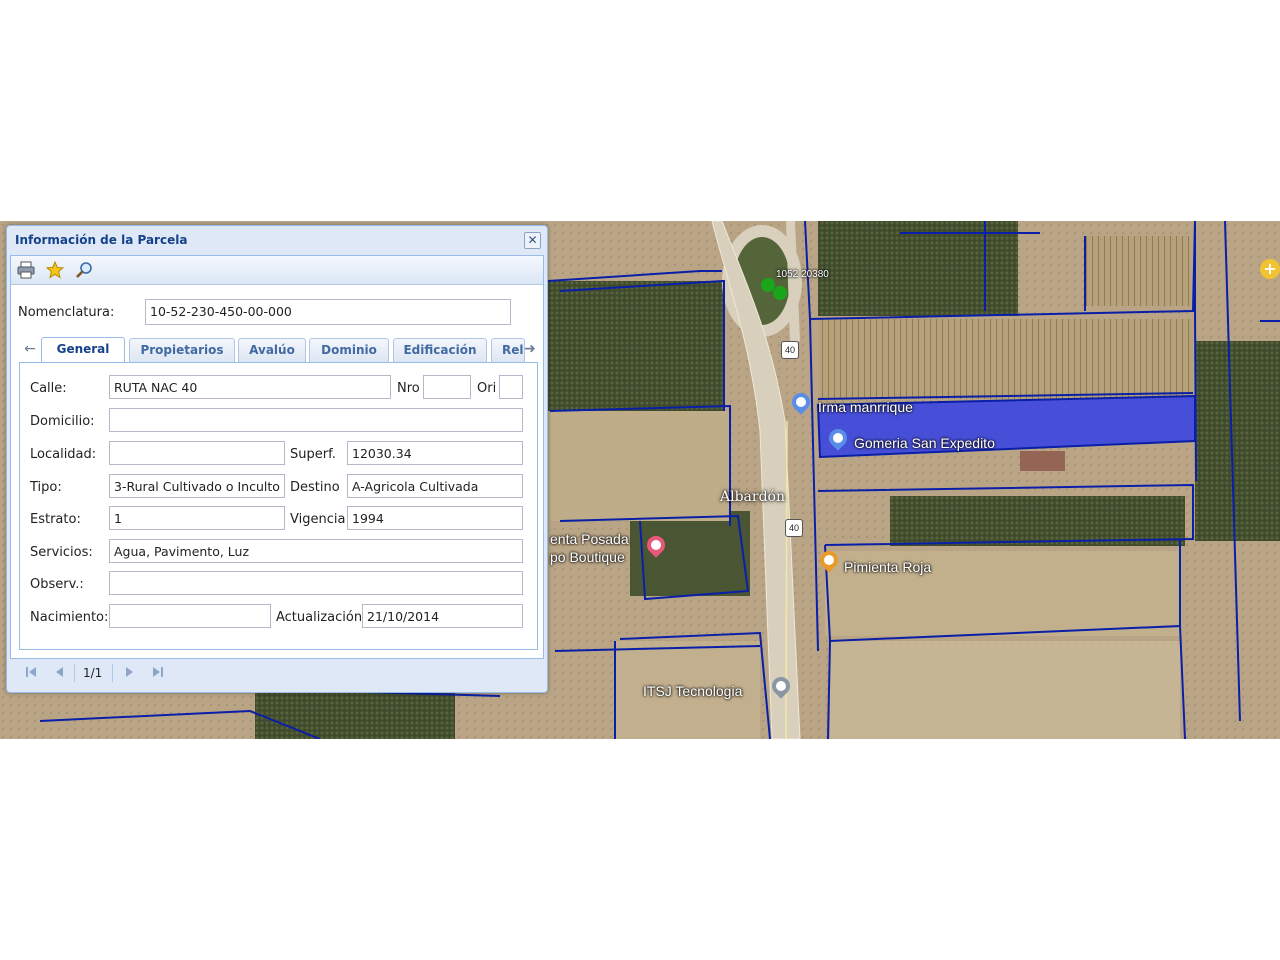 The image size is (1280, 960). Describe the element at coordinates (277, 240) in the screenshot. I see `window-header: Información de la Parcela ✕` at that location.